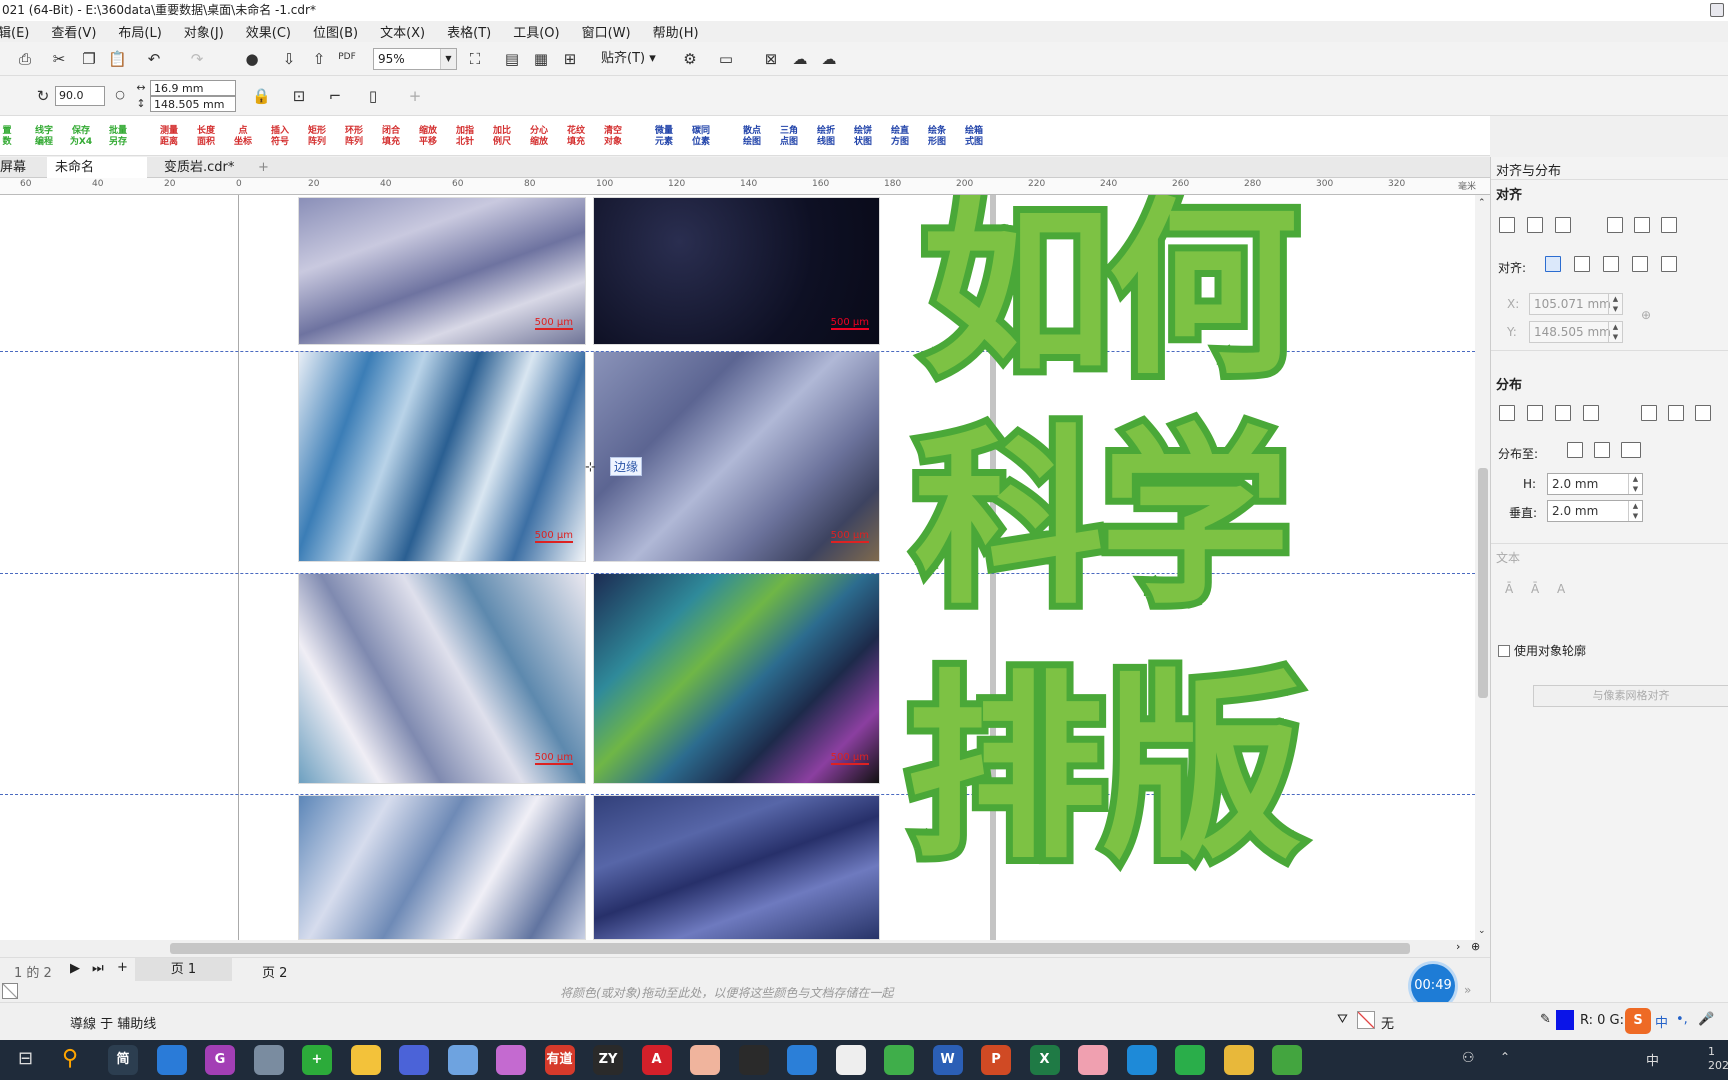 The height and width of the screenshot is (1080, 1728). Describe the element at coordinates (790, 948) in the screenshot. I see `horizontal-scroll-thumb` at that location.